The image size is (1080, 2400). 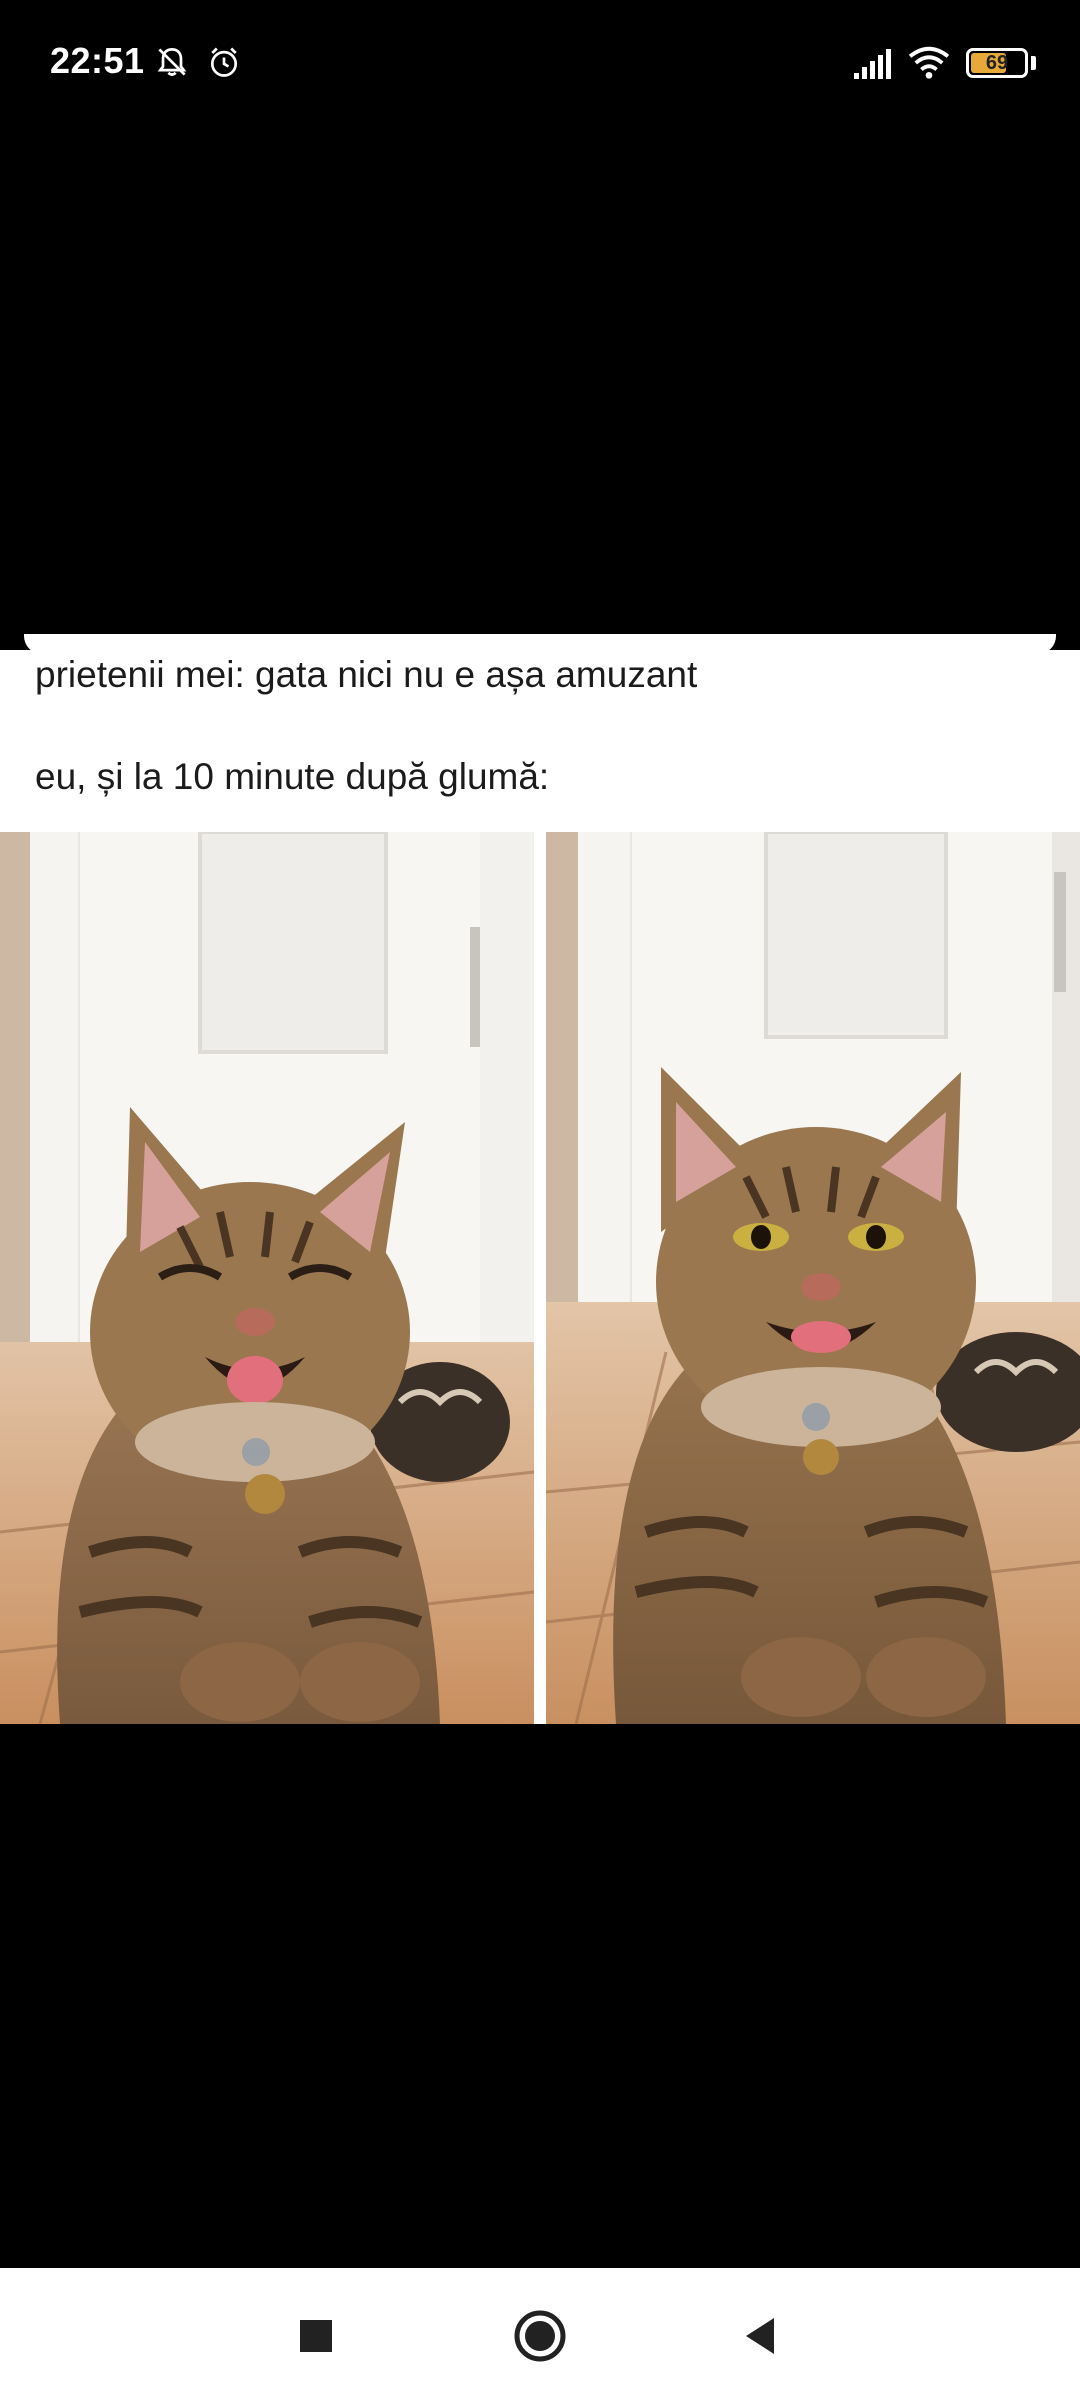 I want to click on notifications-off-icon, so click(x=172, y=62).